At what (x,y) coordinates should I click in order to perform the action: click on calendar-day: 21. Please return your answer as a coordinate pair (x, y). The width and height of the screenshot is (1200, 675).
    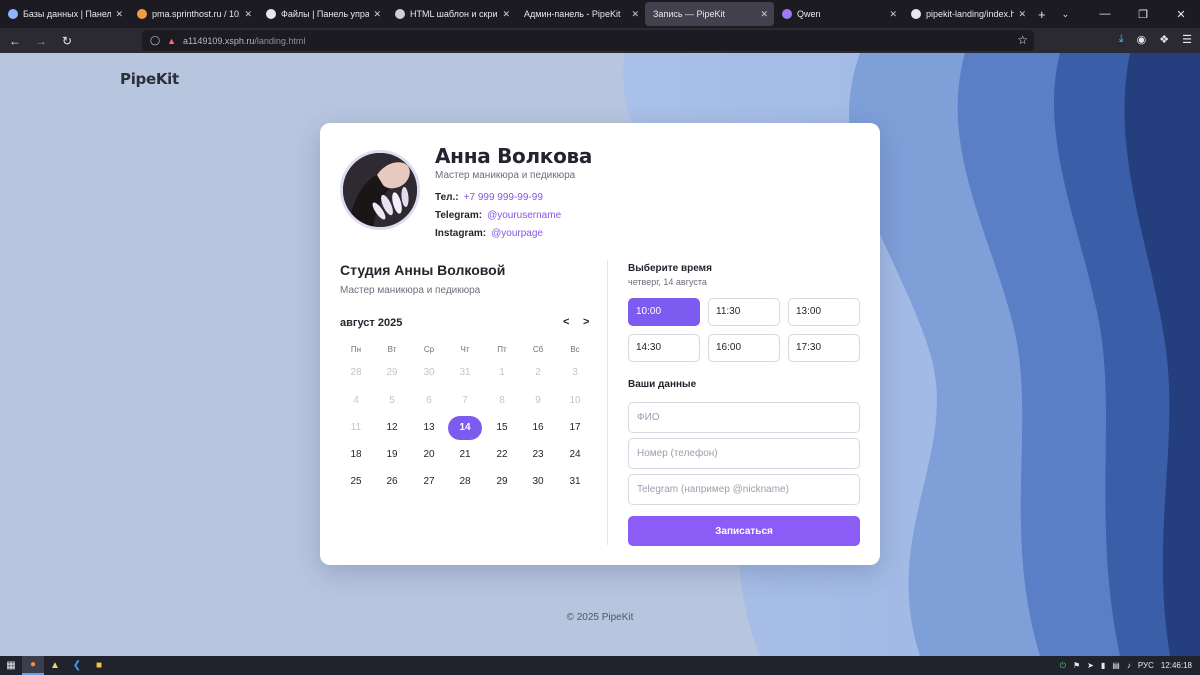
    Looking at the image, I should click on (465, 455).